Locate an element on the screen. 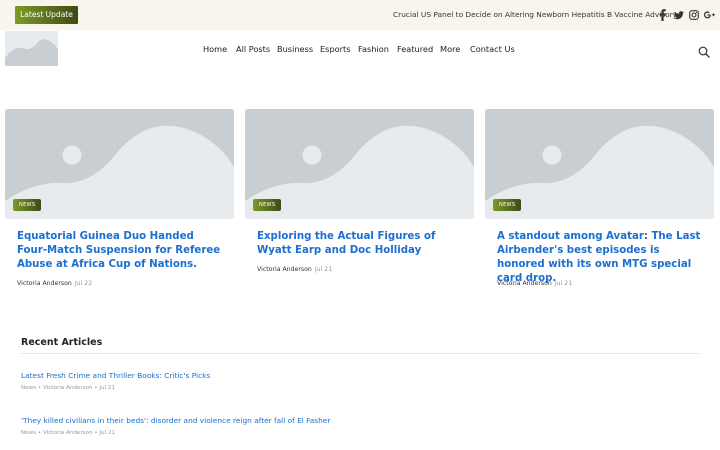 This screenshot has height=450, width=720. latest-update-button: Latest Update is located at coordinates (46, 15).